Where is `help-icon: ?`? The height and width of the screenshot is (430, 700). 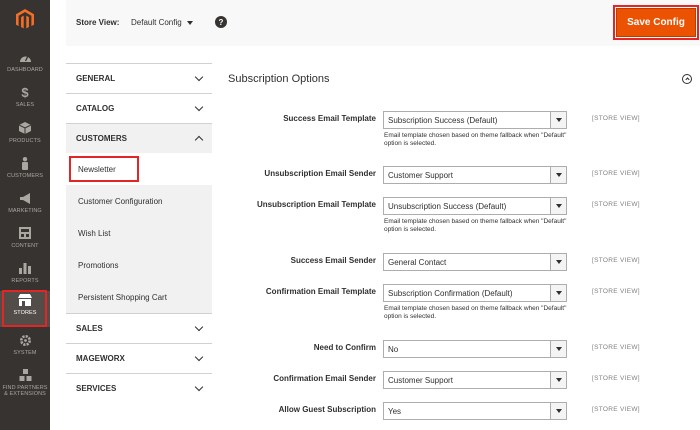 help-icon: ? is located at coordinates (221, 22).